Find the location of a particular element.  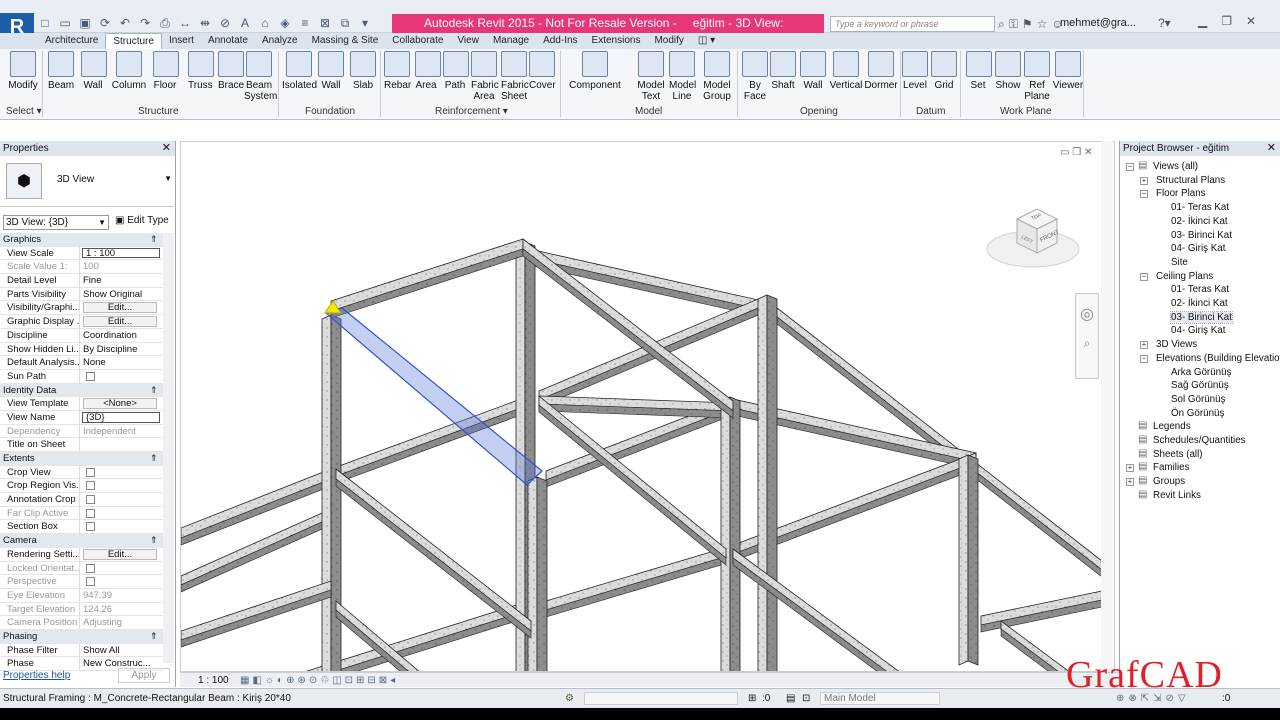

tab-annotate: Annotate is located at coordinates (228, 41).